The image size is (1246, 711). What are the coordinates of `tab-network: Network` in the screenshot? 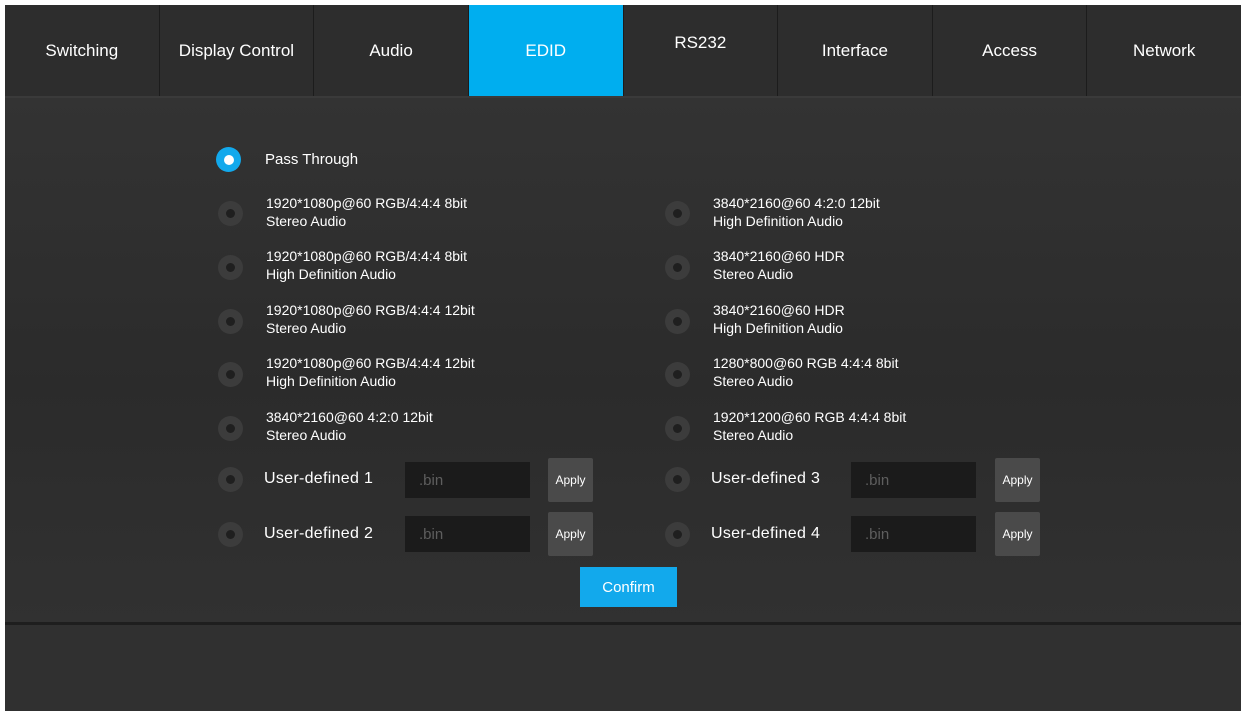 It's located at (1164, 50).